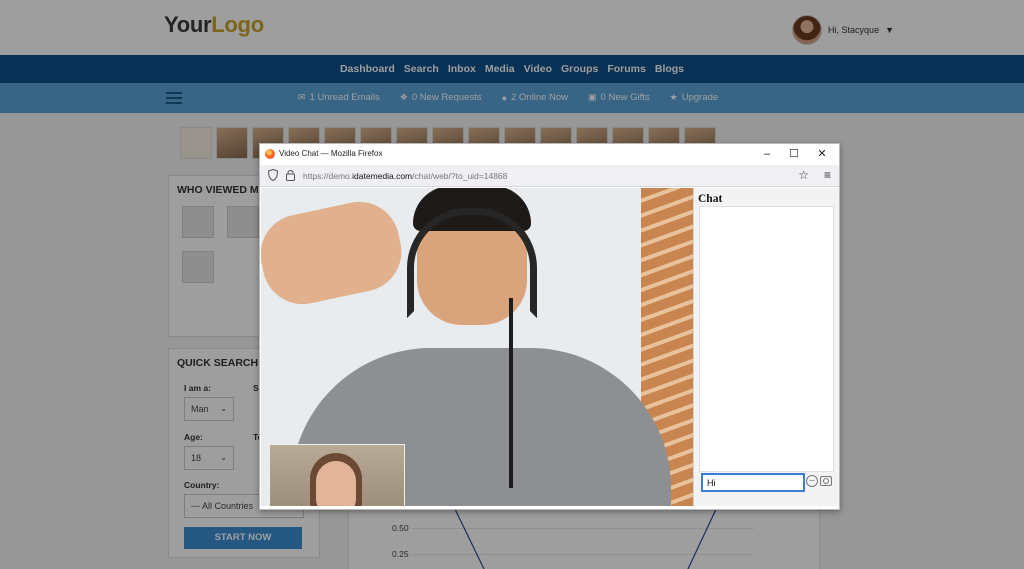  What do you see at coordinates (270, 154) in the screenshot?
I see `firefox-icon` at bounding box center [270, 154].